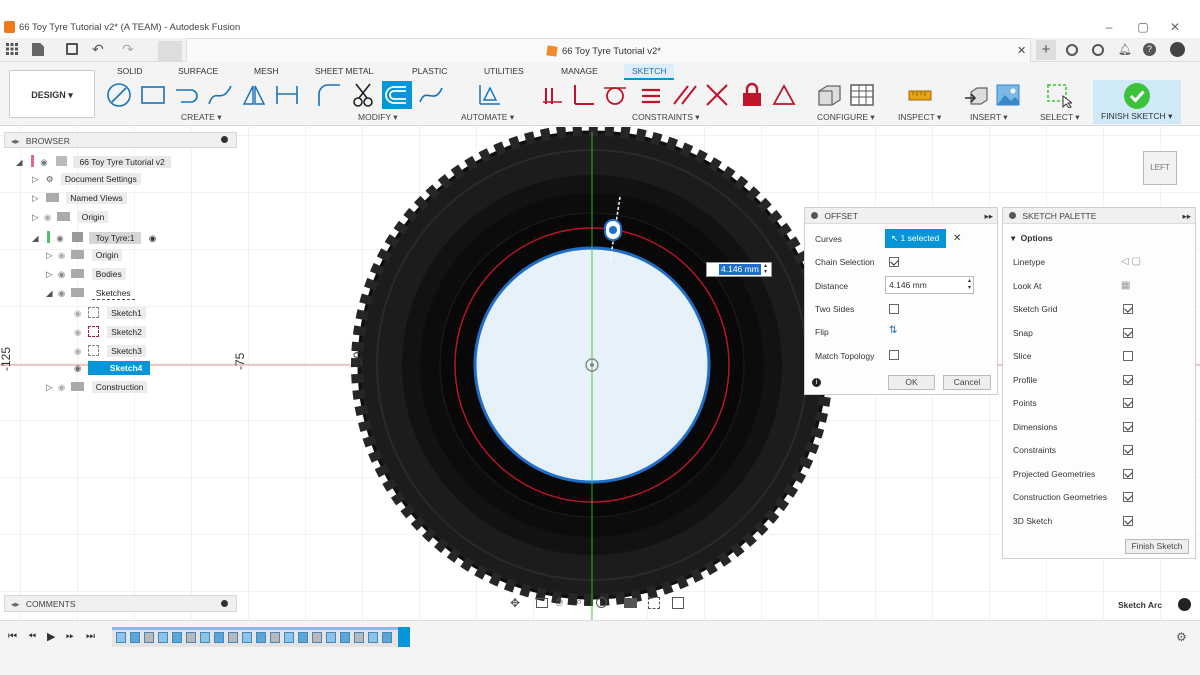 This screenshot has width=1200, height=675. What do you see at coordinates (920, 95) in the screenshot?
I see `measure-icon` at bounding box center [920, 95].